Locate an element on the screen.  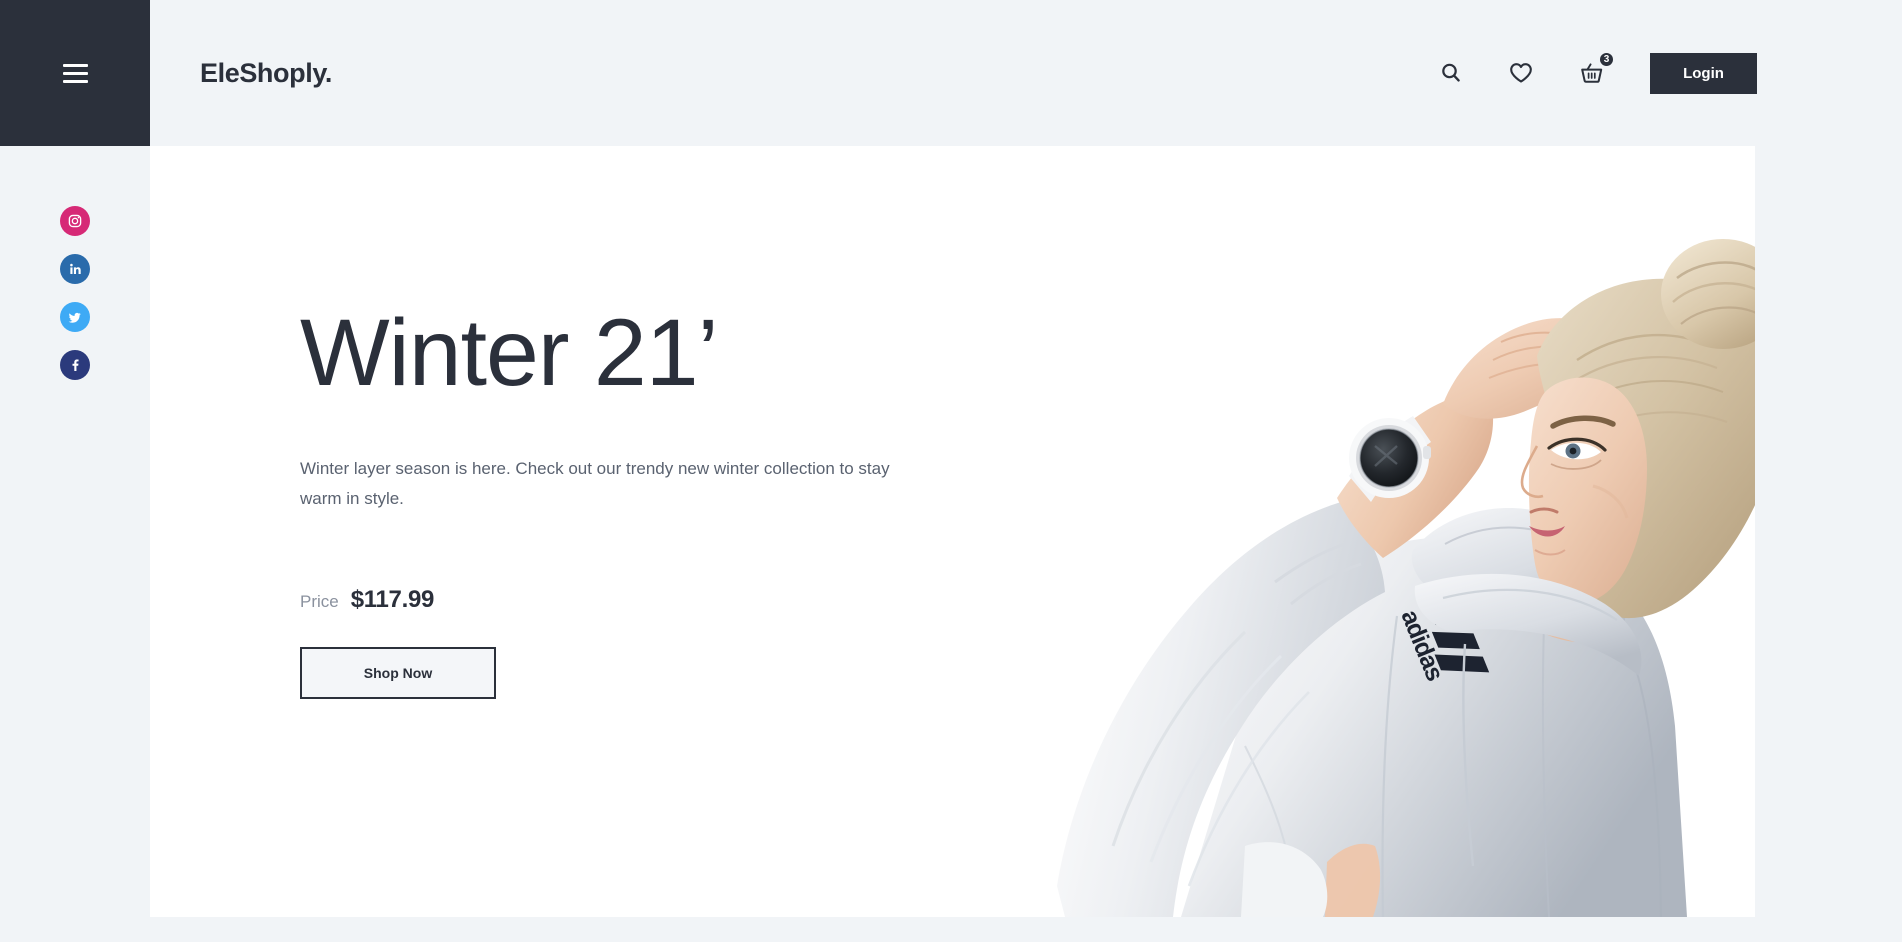
search-icon is located at coordinates (1451, 72).